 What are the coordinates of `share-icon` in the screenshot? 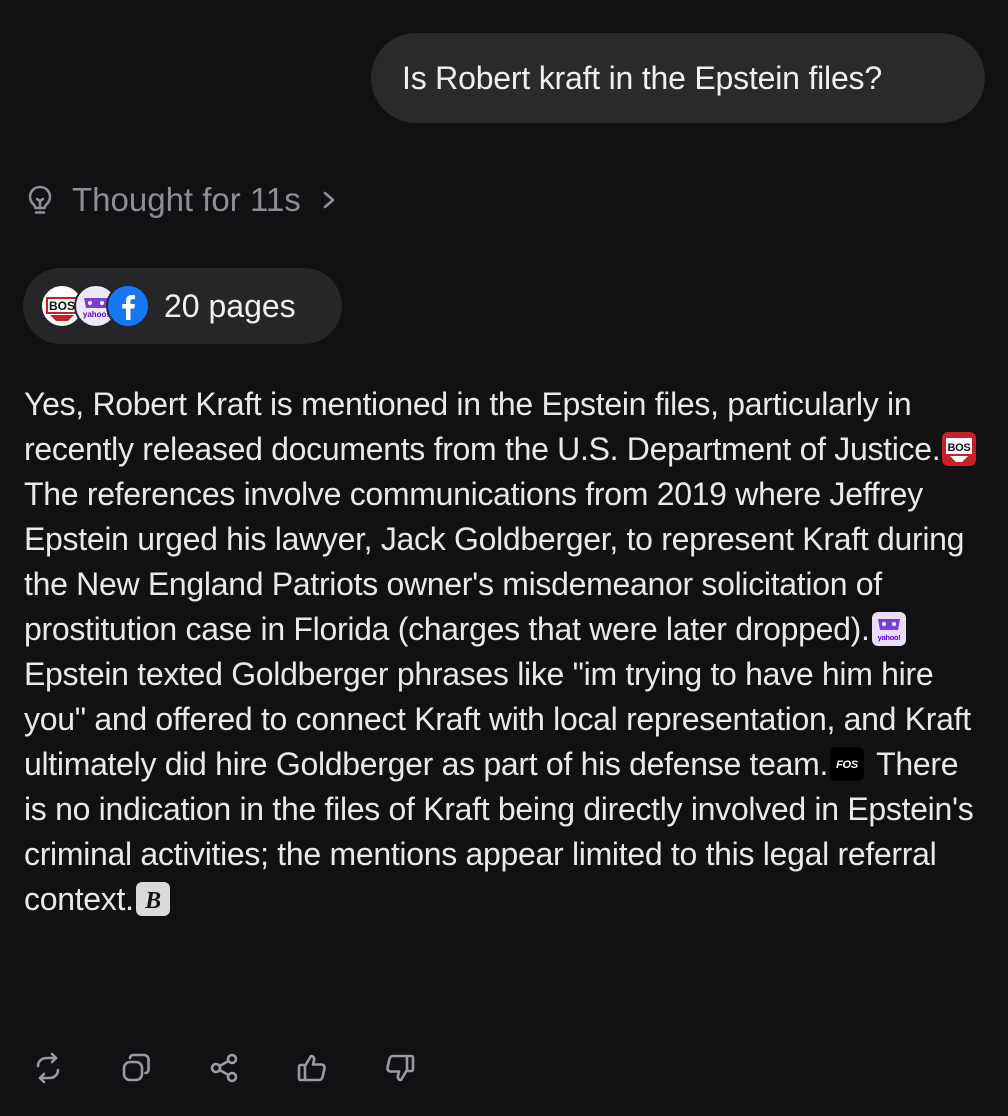 It's located at (224, 1068).